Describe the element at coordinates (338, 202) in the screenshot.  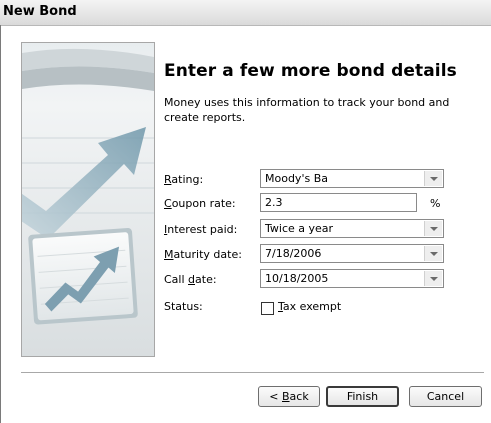
I see `coupon-rate-input: 2.3` at that location.